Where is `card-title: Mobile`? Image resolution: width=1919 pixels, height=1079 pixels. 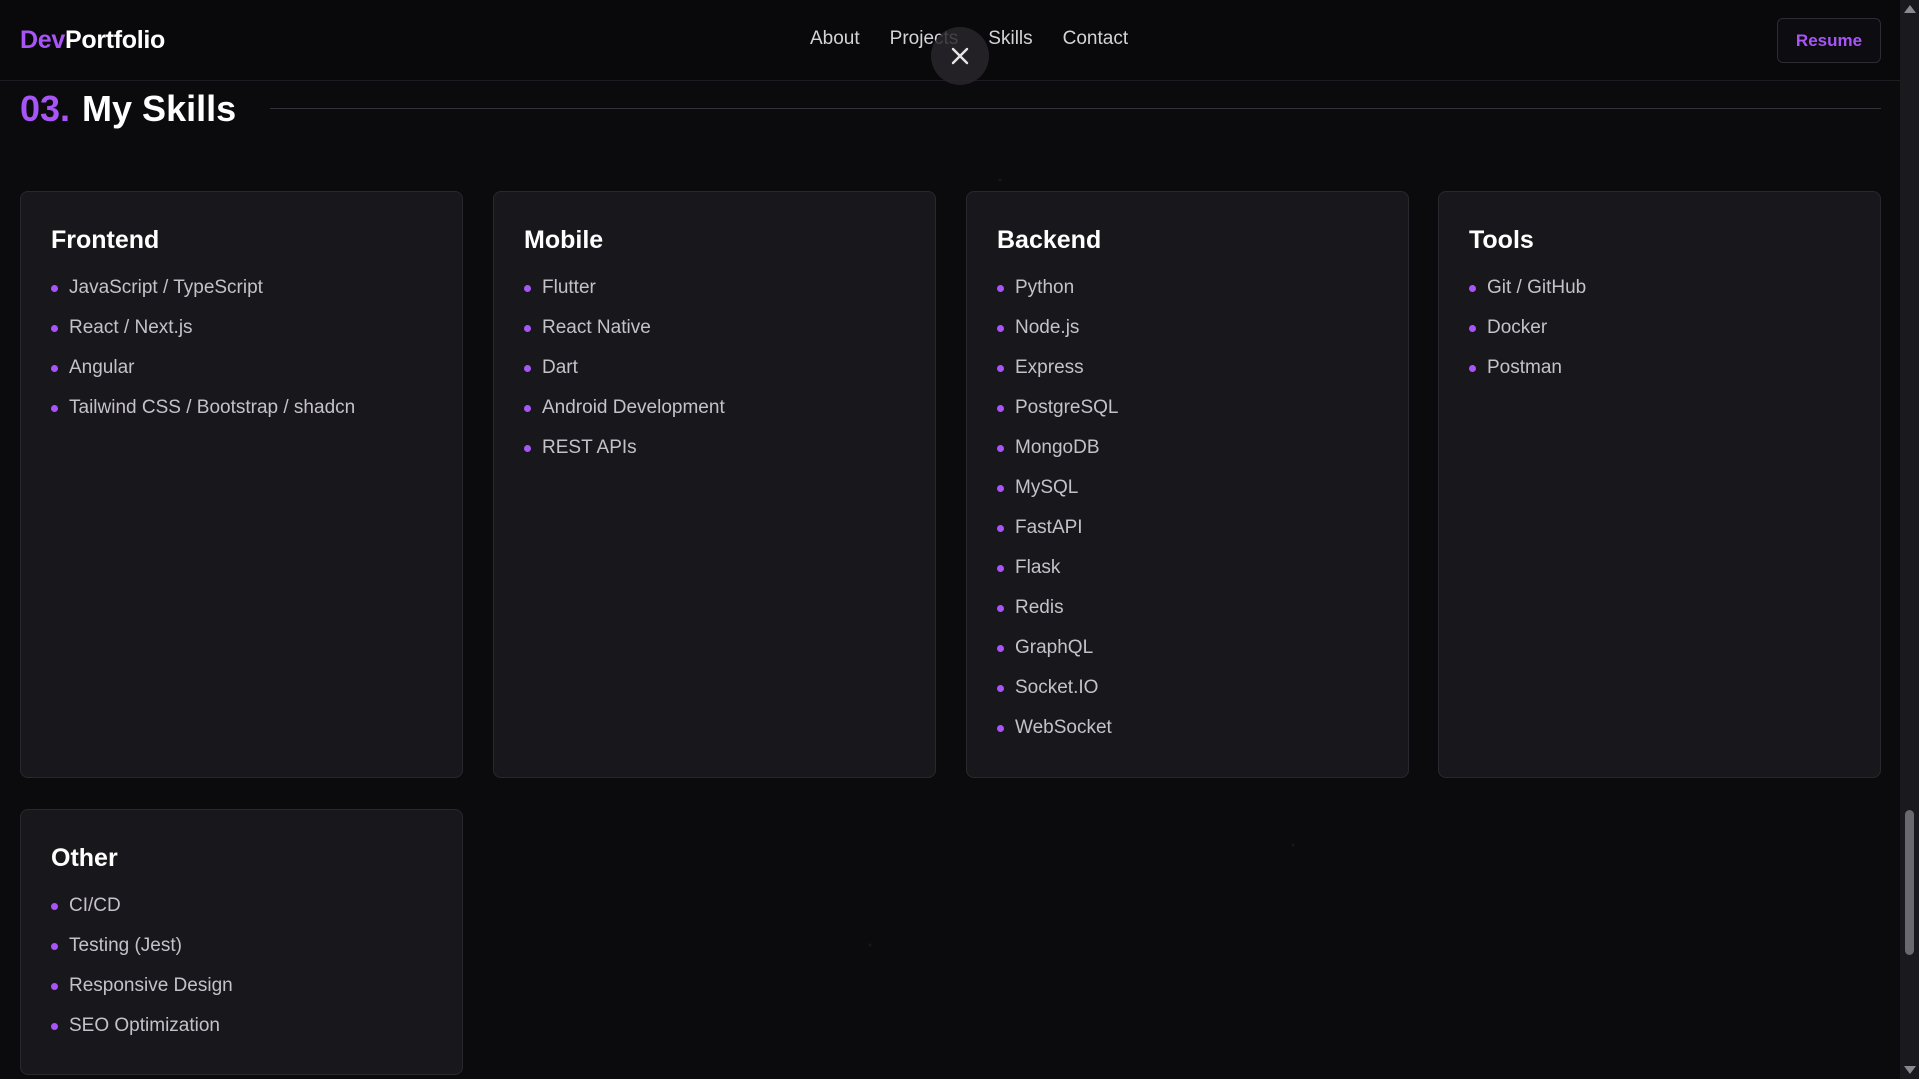
card-title: Mobile is located at coordinates (564, 240).